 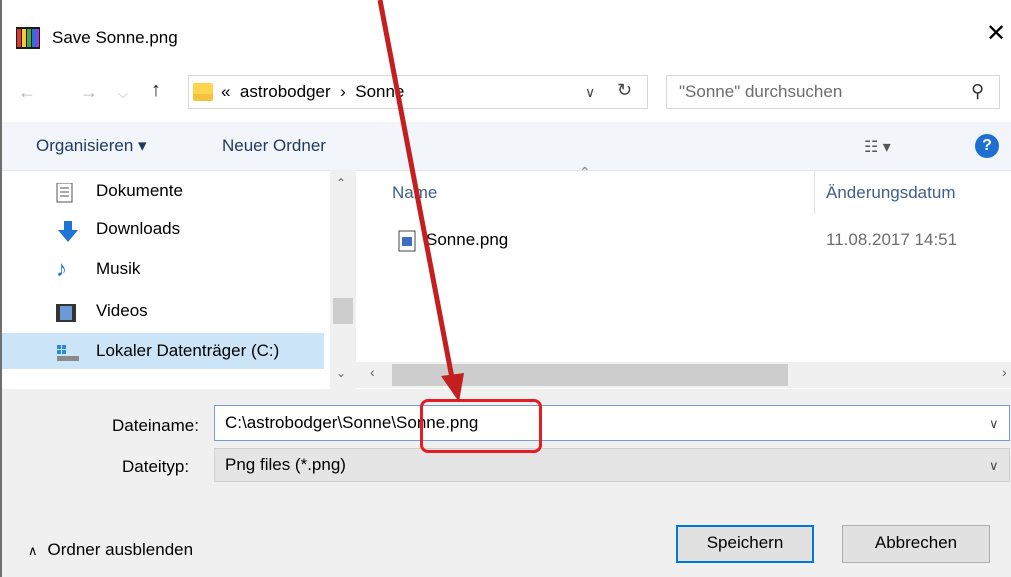 I want to click on sort-ascending-icon: ⌃, so click(x=585, y=172).